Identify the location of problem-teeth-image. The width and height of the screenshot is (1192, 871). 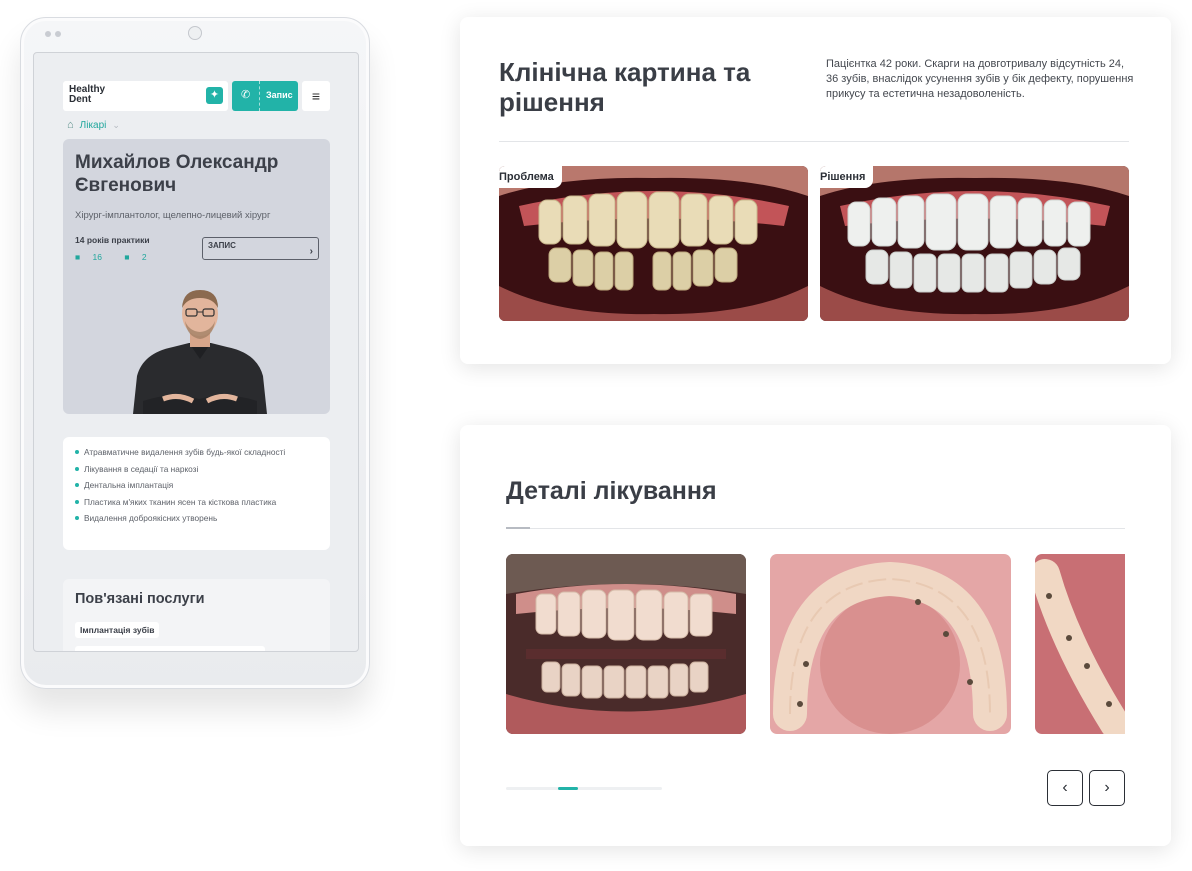
(653, 243).